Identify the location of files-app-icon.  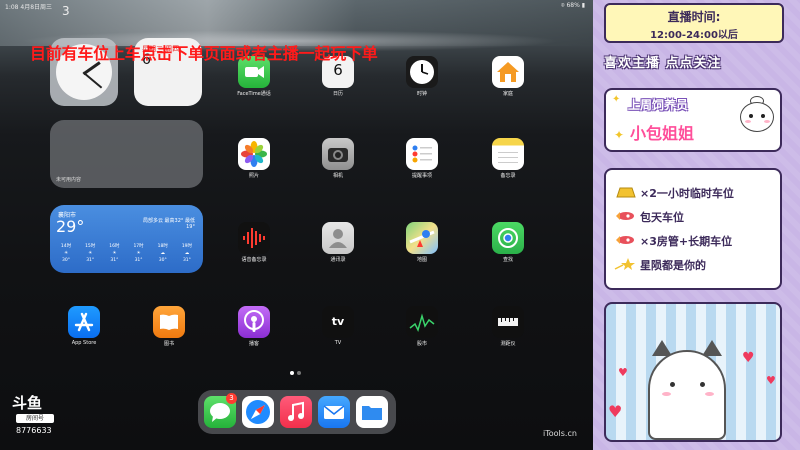
(372, 412).